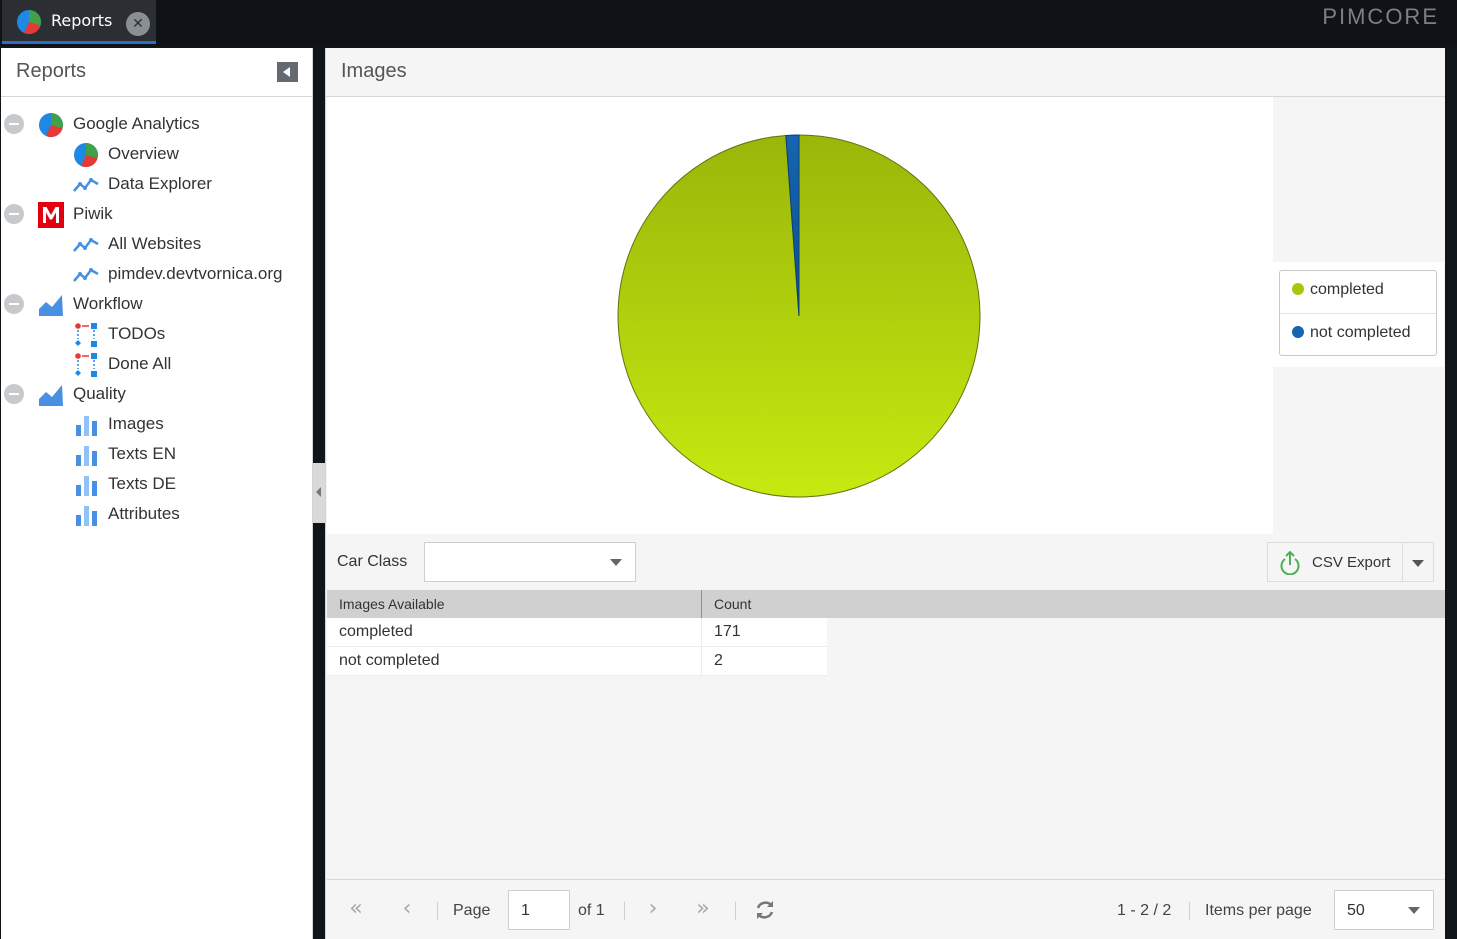 This screenshot has height=939, width=1457. Describe the element at coordinates (703, 910) in the screenshot. I see `last-page-icon: »` at that location.